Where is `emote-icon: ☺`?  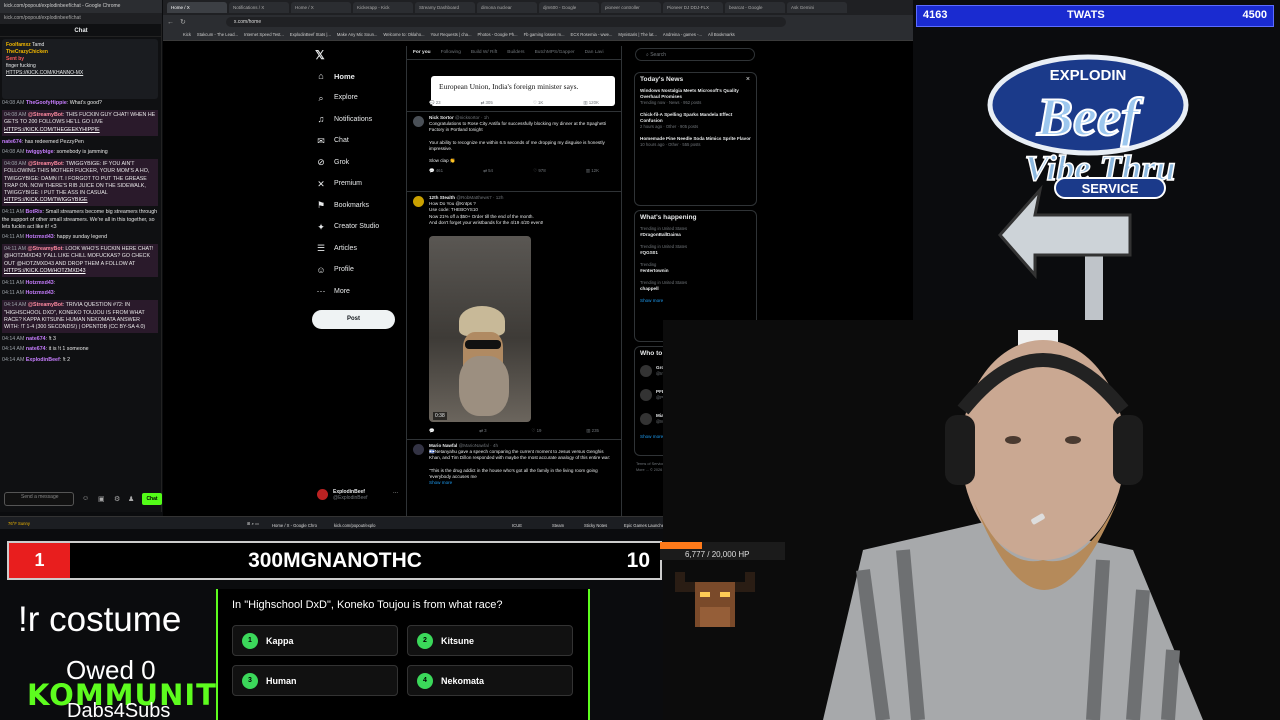
emote-icon: ☺ is located at coordinates (85, 498).